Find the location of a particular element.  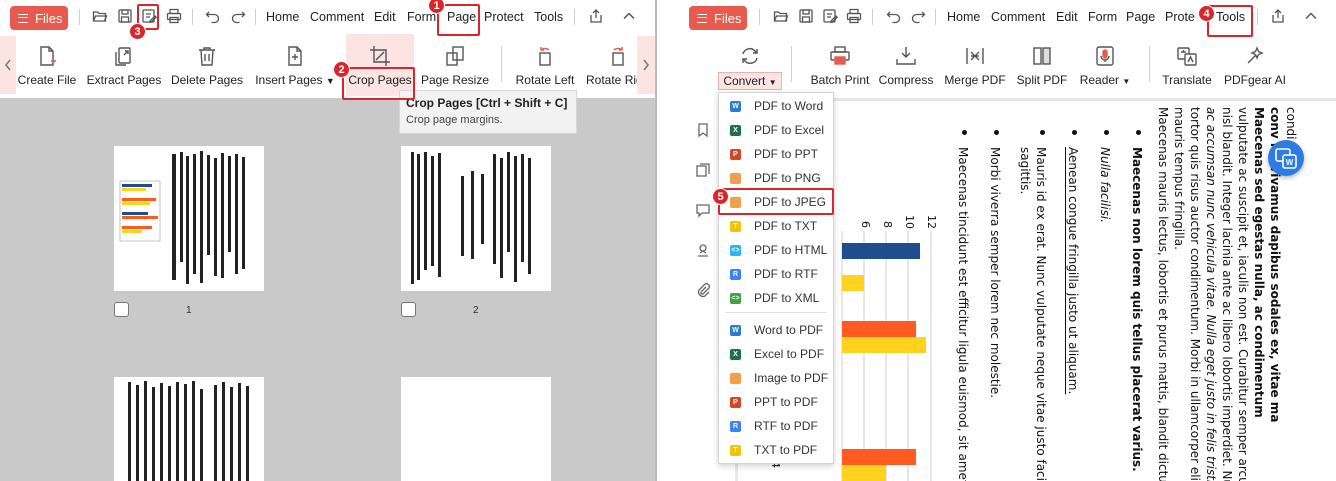

right-menu-protect: Prote is located at coordinates (1180, 17).